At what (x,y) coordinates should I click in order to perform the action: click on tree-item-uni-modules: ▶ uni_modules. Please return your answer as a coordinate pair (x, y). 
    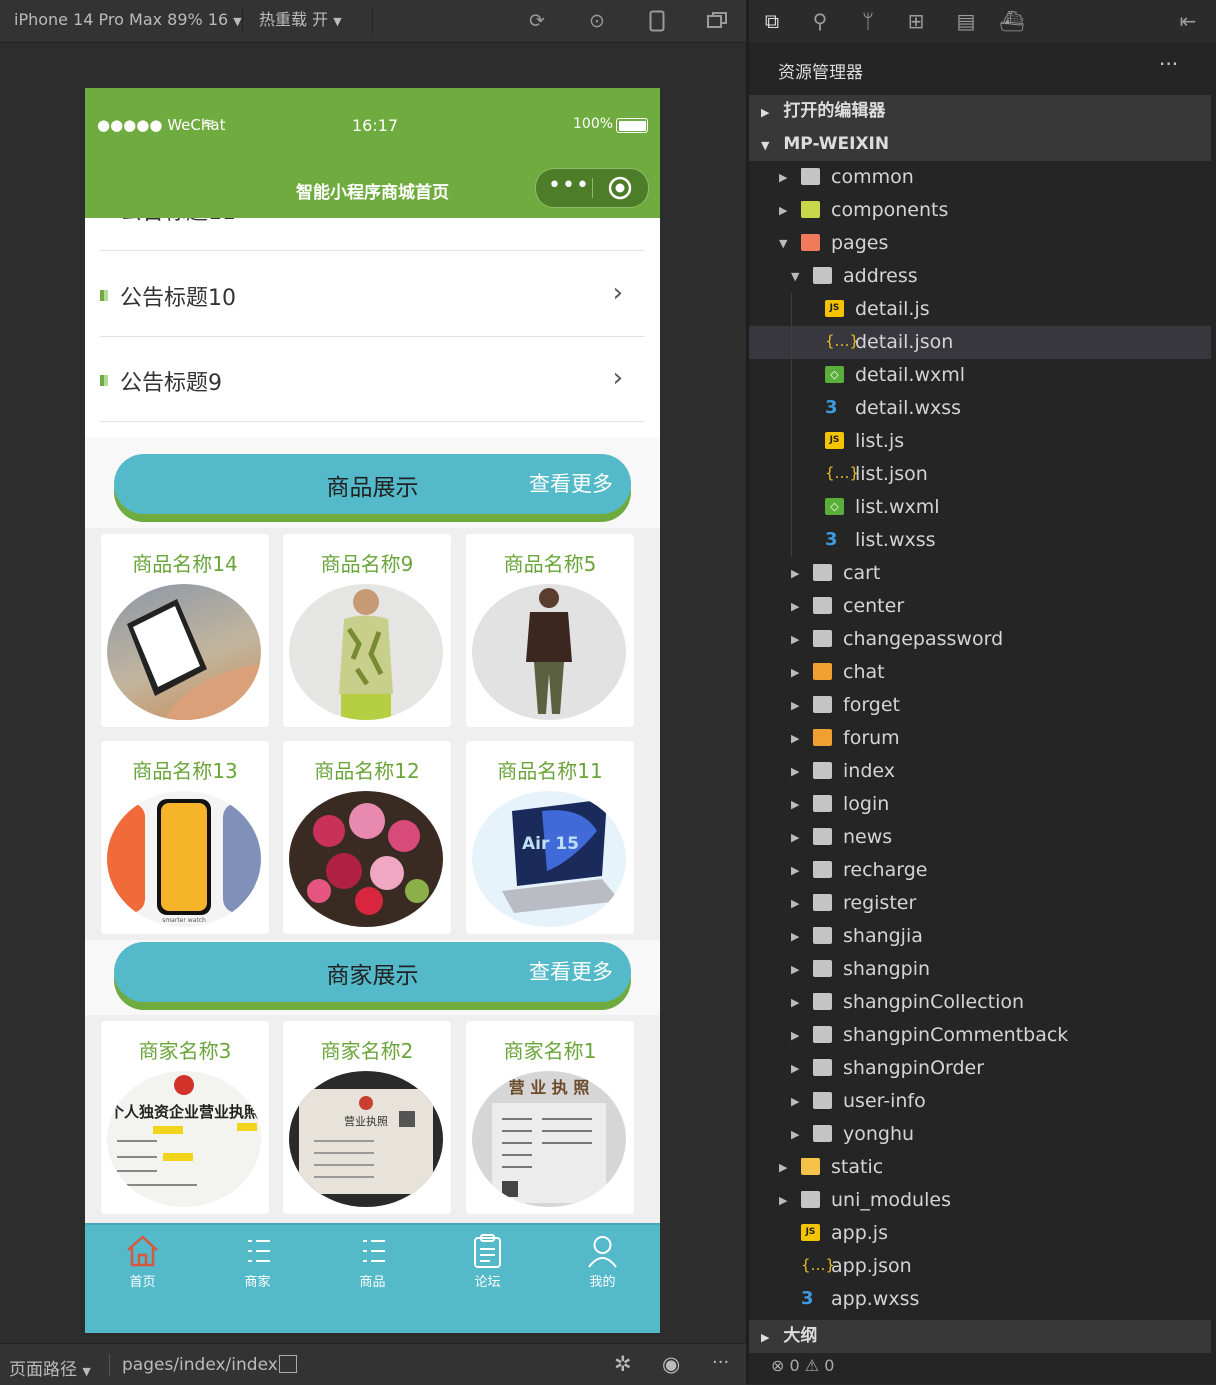
    Looking at the image, I should click on (980, 1200).